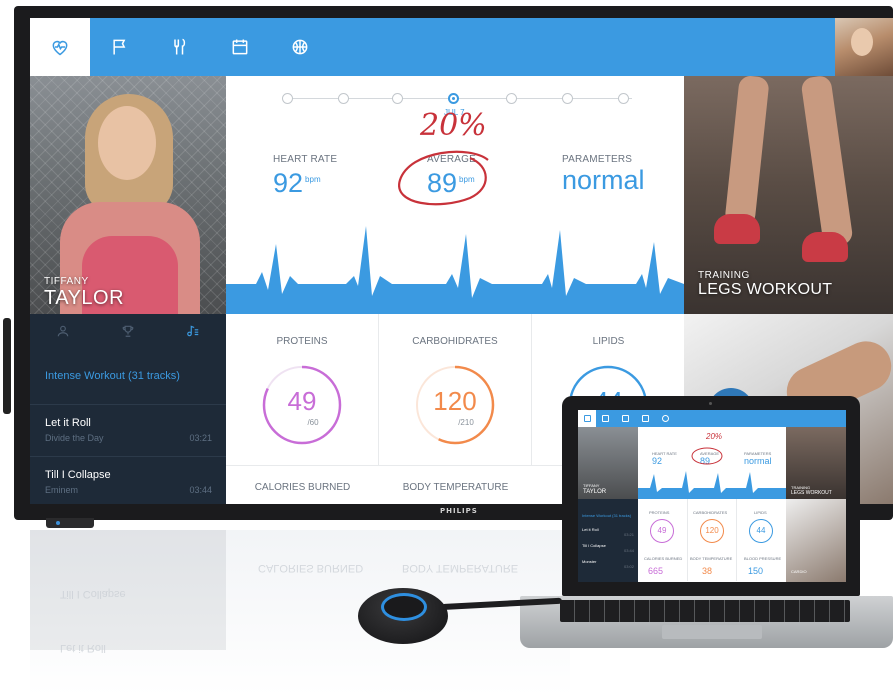 Image resolution: width=893 pixels, height=696 pixels. I want to click on heart-icon, so click(60, 48).